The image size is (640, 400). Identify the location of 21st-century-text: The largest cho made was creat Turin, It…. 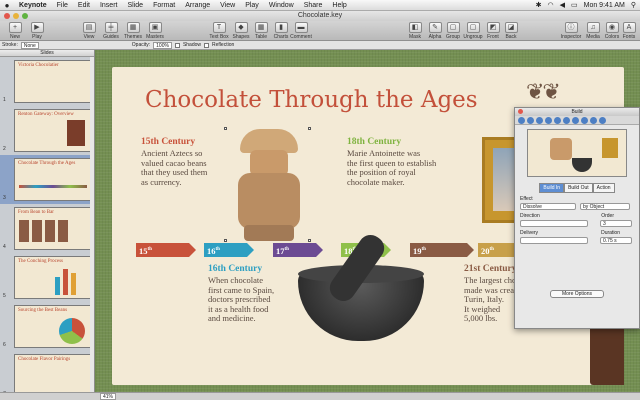
(490, 299).